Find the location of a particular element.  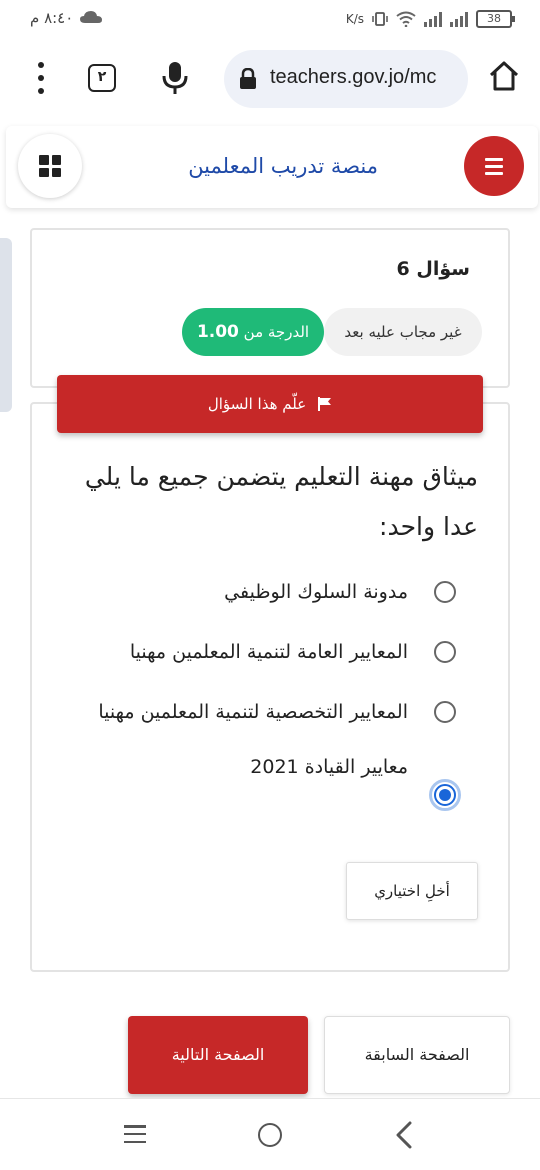

option-2-radio is located at coordinates (445, 652).